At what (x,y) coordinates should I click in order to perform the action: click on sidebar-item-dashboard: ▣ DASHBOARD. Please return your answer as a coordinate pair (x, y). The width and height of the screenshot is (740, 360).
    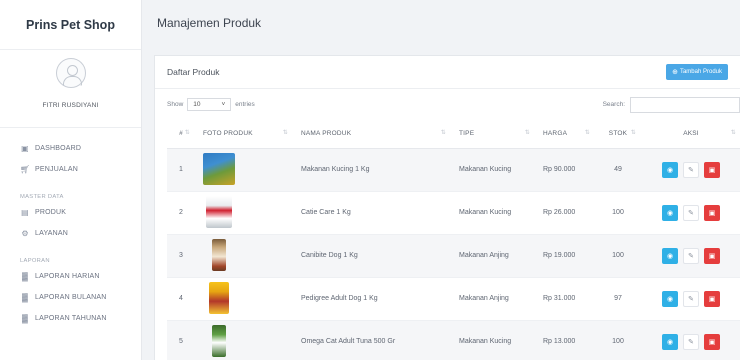
    Looking at the image, I should click on (70, 148).